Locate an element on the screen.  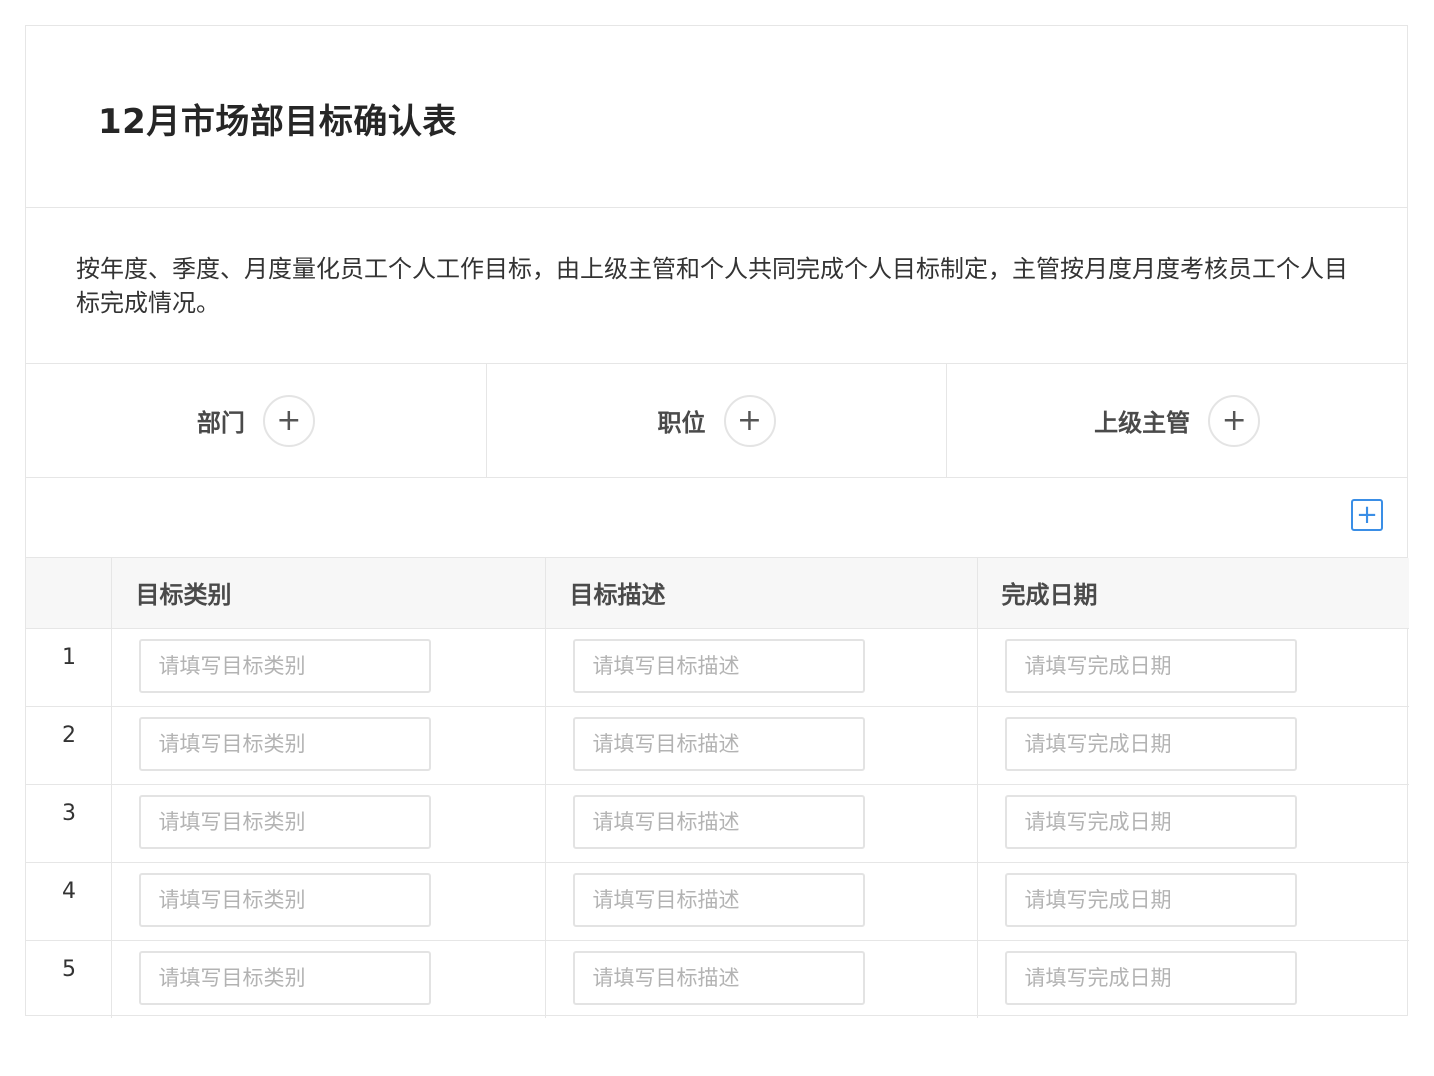
row-index: 3 is located at coordinates (69, 813).